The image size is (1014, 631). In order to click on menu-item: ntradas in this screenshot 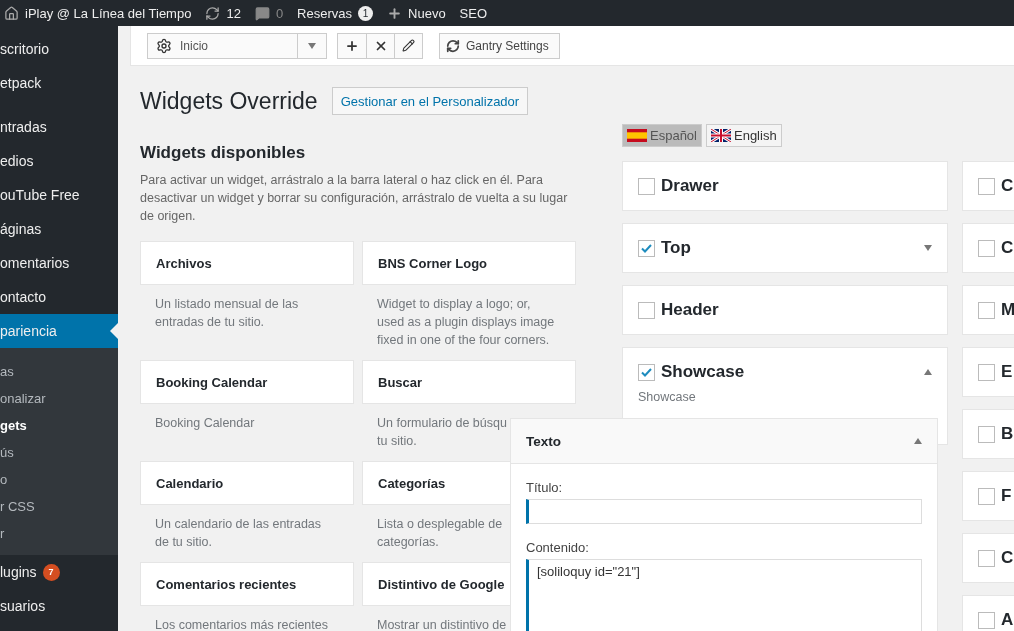, I will do `click(59, 127)`.